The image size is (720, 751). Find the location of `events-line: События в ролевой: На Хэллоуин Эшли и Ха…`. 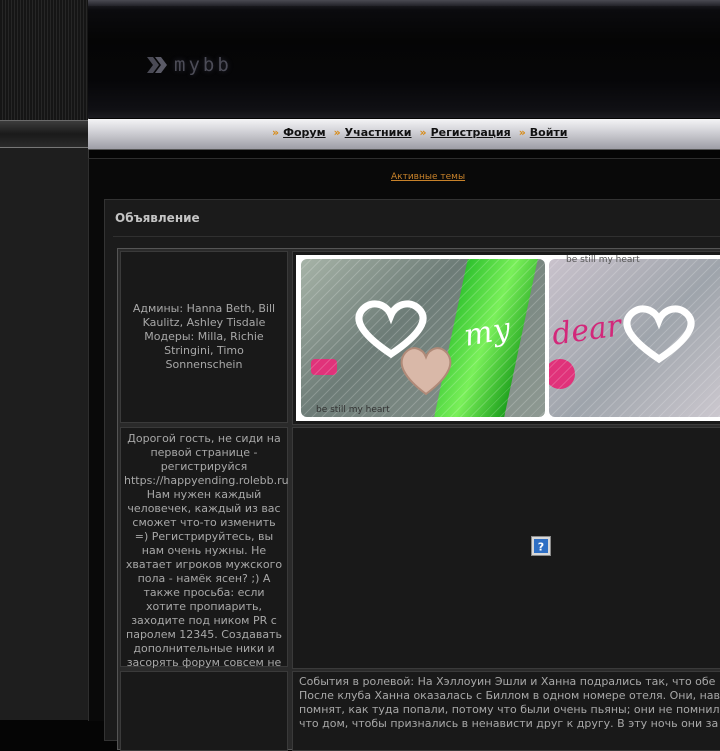

events-line: События в ролевой: На Хэллоуин Эшли и Ха… is located at coordinates (509, 681).